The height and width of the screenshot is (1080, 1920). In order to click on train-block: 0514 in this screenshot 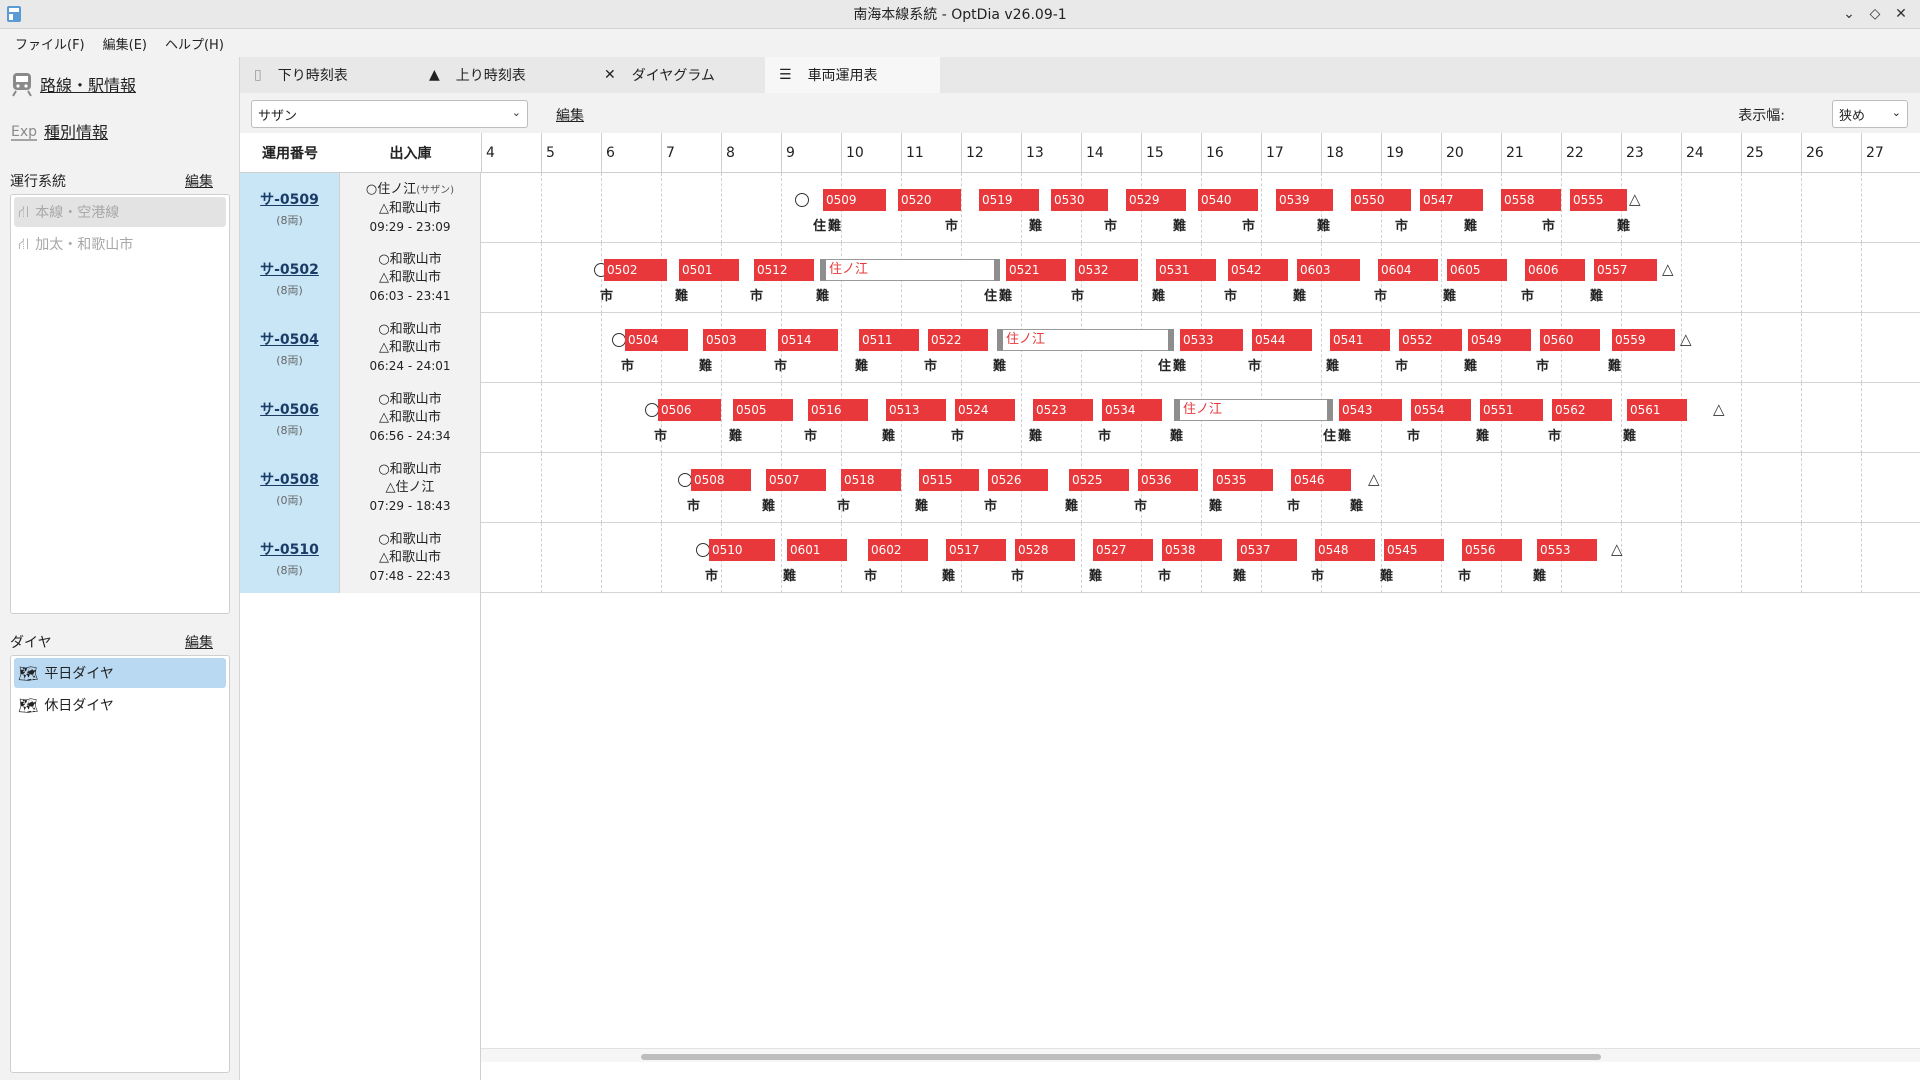, I will do `click(808, 340)`.